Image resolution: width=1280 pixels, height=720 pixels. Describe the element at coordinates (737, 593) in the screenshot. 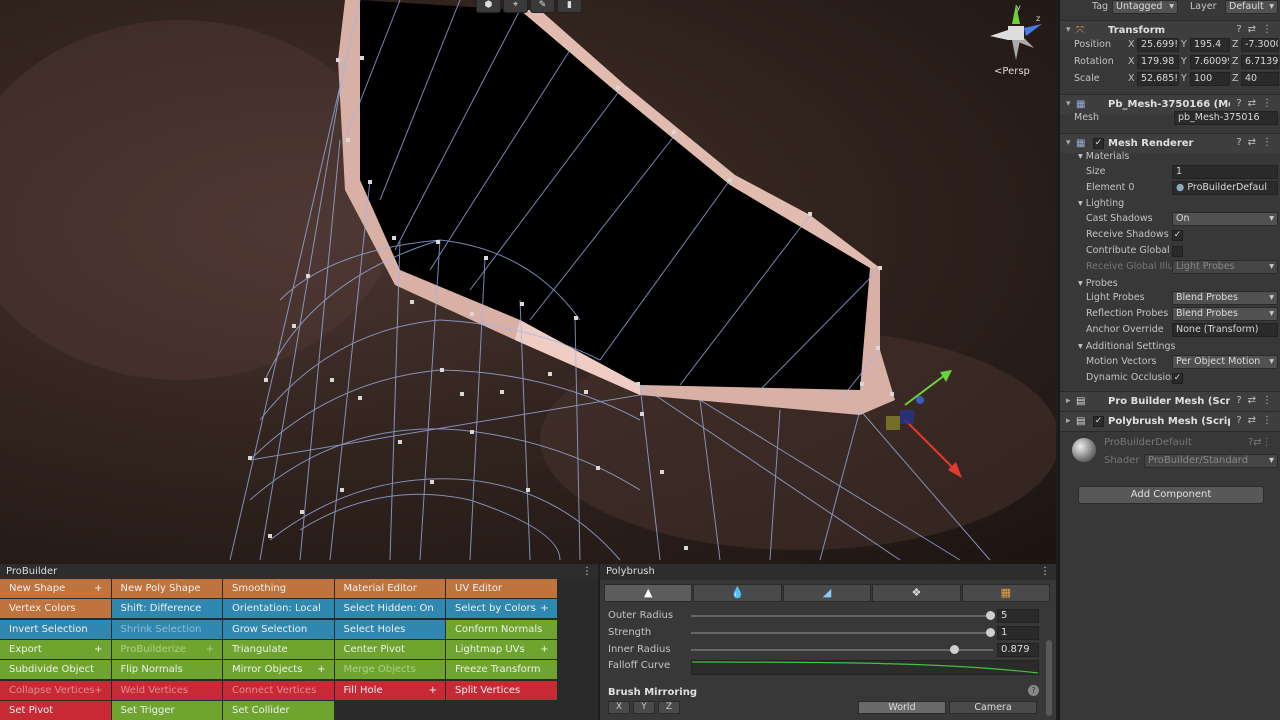

I see `smooth-mode-icon: 💧` at that location.